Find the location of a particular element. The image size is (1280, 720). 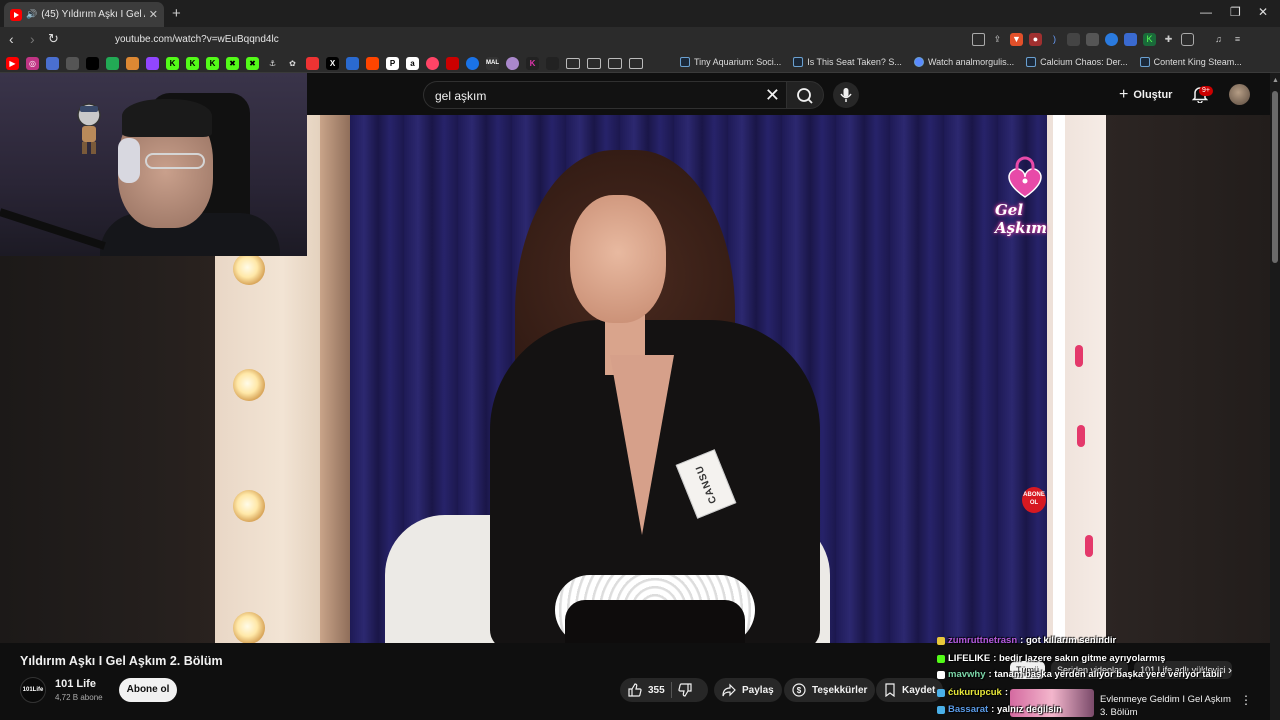

youtube-masthead: gel aşkım ✕ + Oluştur 9+ is located at coordinates (793, 94).